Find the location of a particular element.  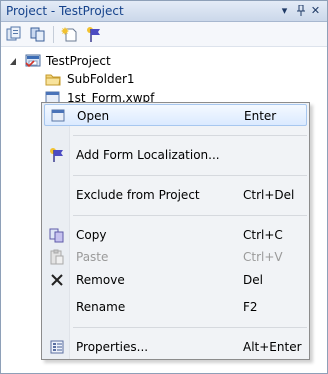

tree-node-project: TestProject is located at coordinates (109, 61).